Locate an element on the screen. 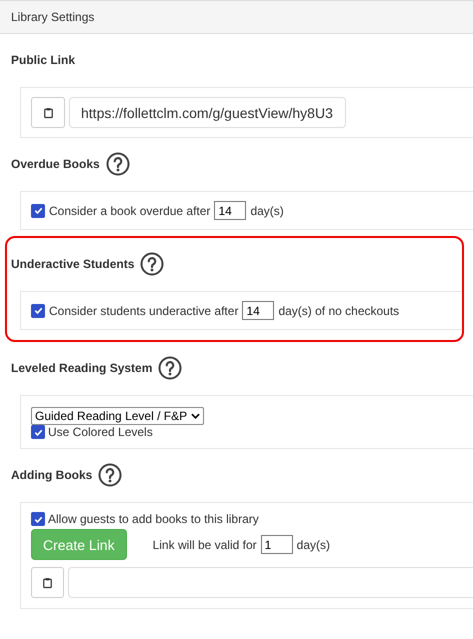  link-field is located at coordinates (270, 582).